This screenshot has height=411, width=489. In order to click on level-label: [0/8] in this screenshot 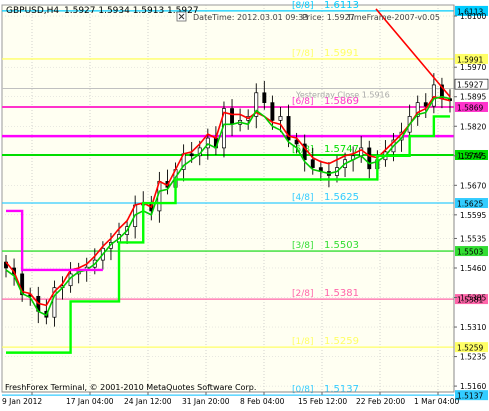, I will do `click(303, 390)`.